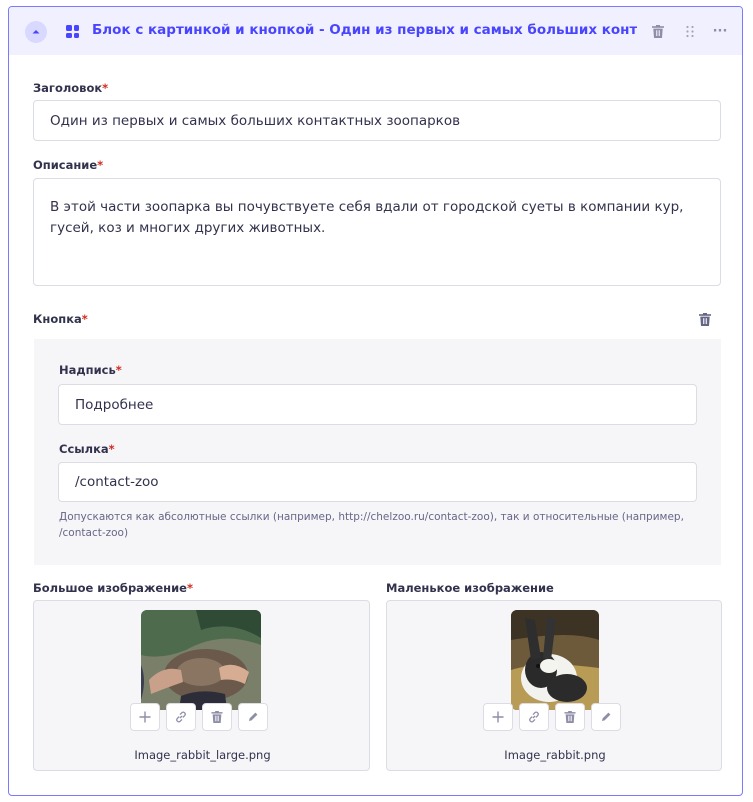 The height and width of the screenshot is (802, 753). What do you see at coordinates (555, 755) in the screenshot?
I see `small-image-filename: Image_rabbit.png` at bounding box center [555, 755].